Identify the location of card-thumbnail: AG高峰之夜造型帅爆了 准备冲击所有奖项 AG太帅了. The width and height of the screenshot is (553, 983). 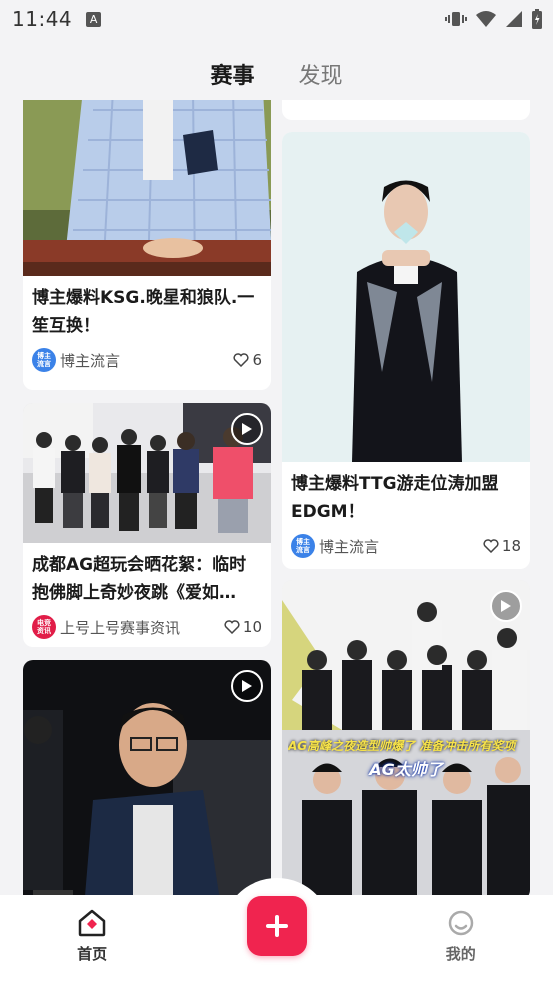
(406, 737).